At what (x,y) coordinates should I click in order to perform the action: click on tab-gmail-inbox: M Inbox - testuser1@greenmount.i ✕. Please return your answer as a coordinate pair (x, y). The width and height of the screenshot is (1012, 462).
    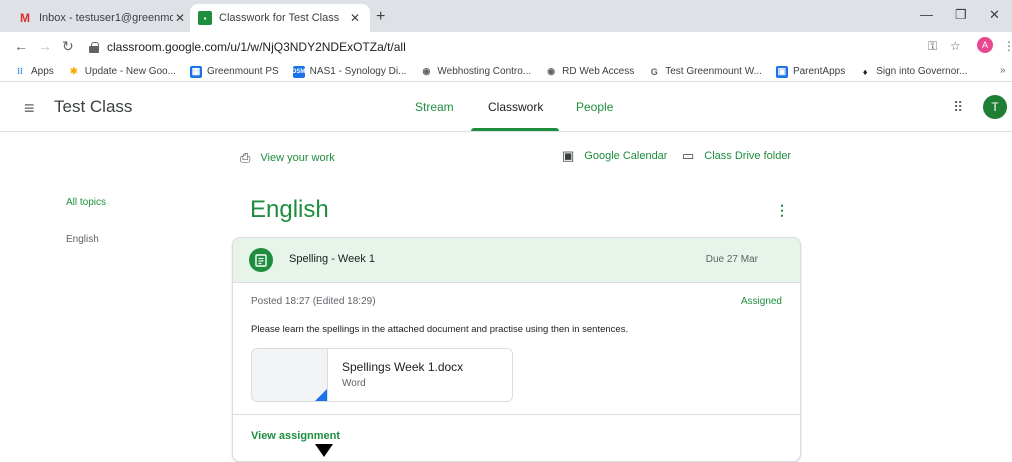
    Looking at the image, I should click on (102, 18).